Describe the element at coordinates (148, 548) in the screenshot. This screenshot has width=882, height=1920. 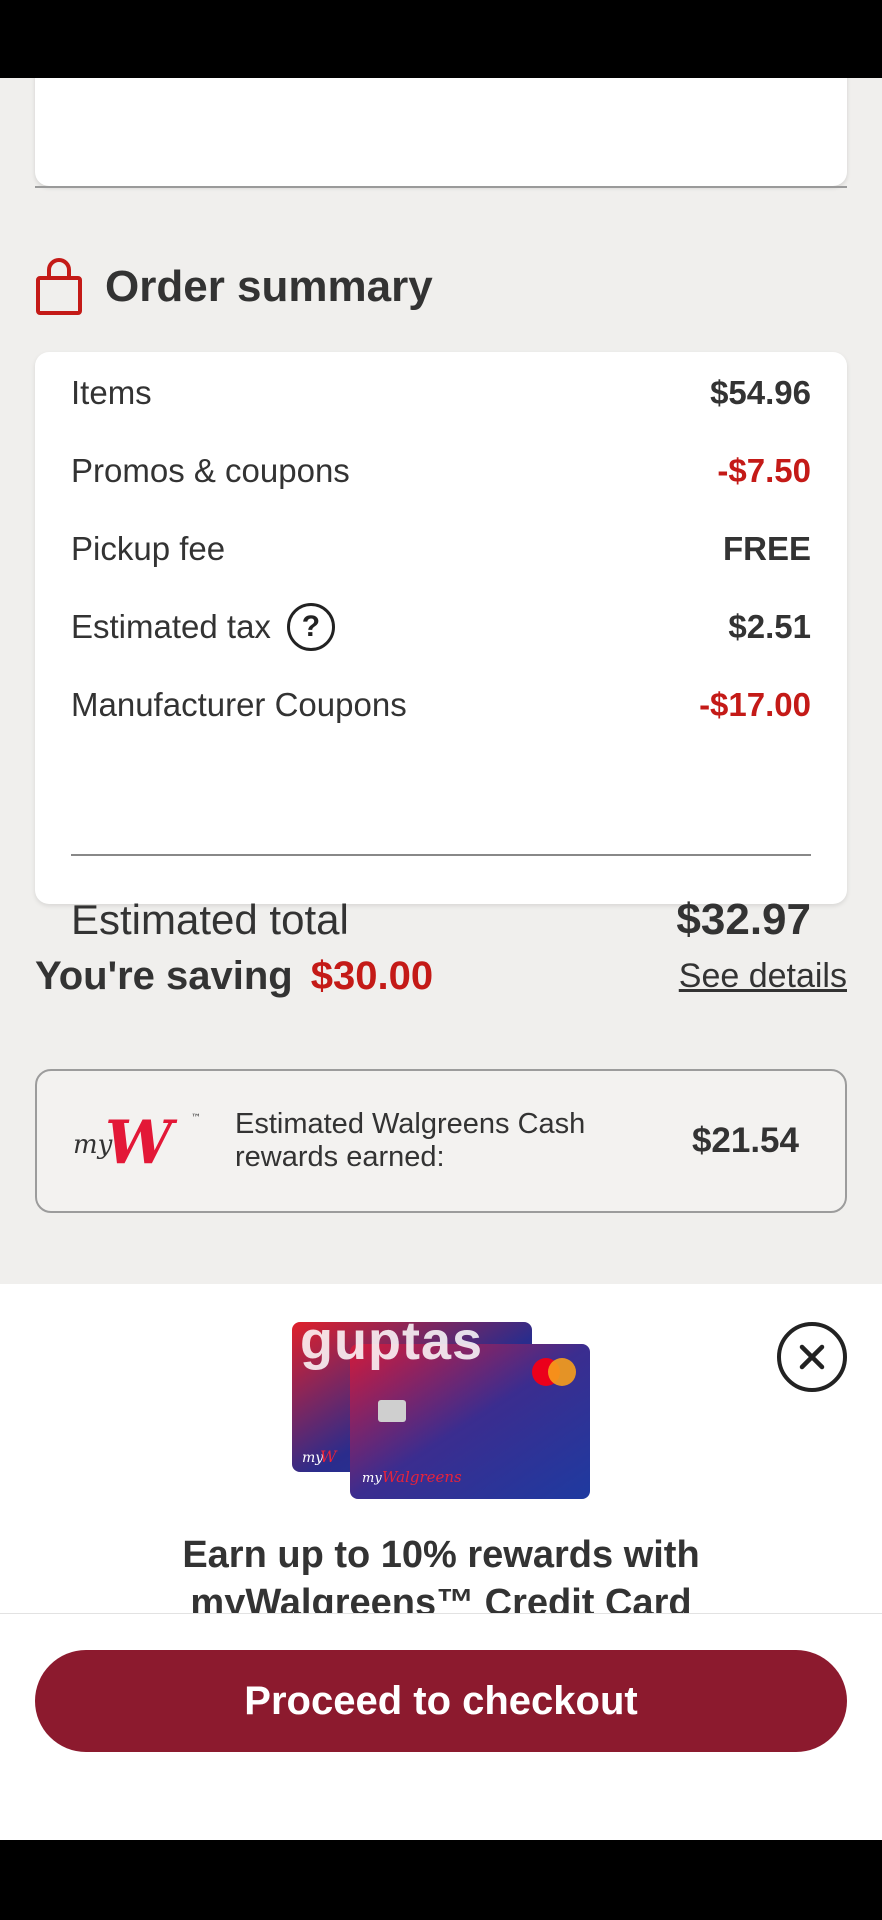
I see `line-label: Pickup fee` at that location.